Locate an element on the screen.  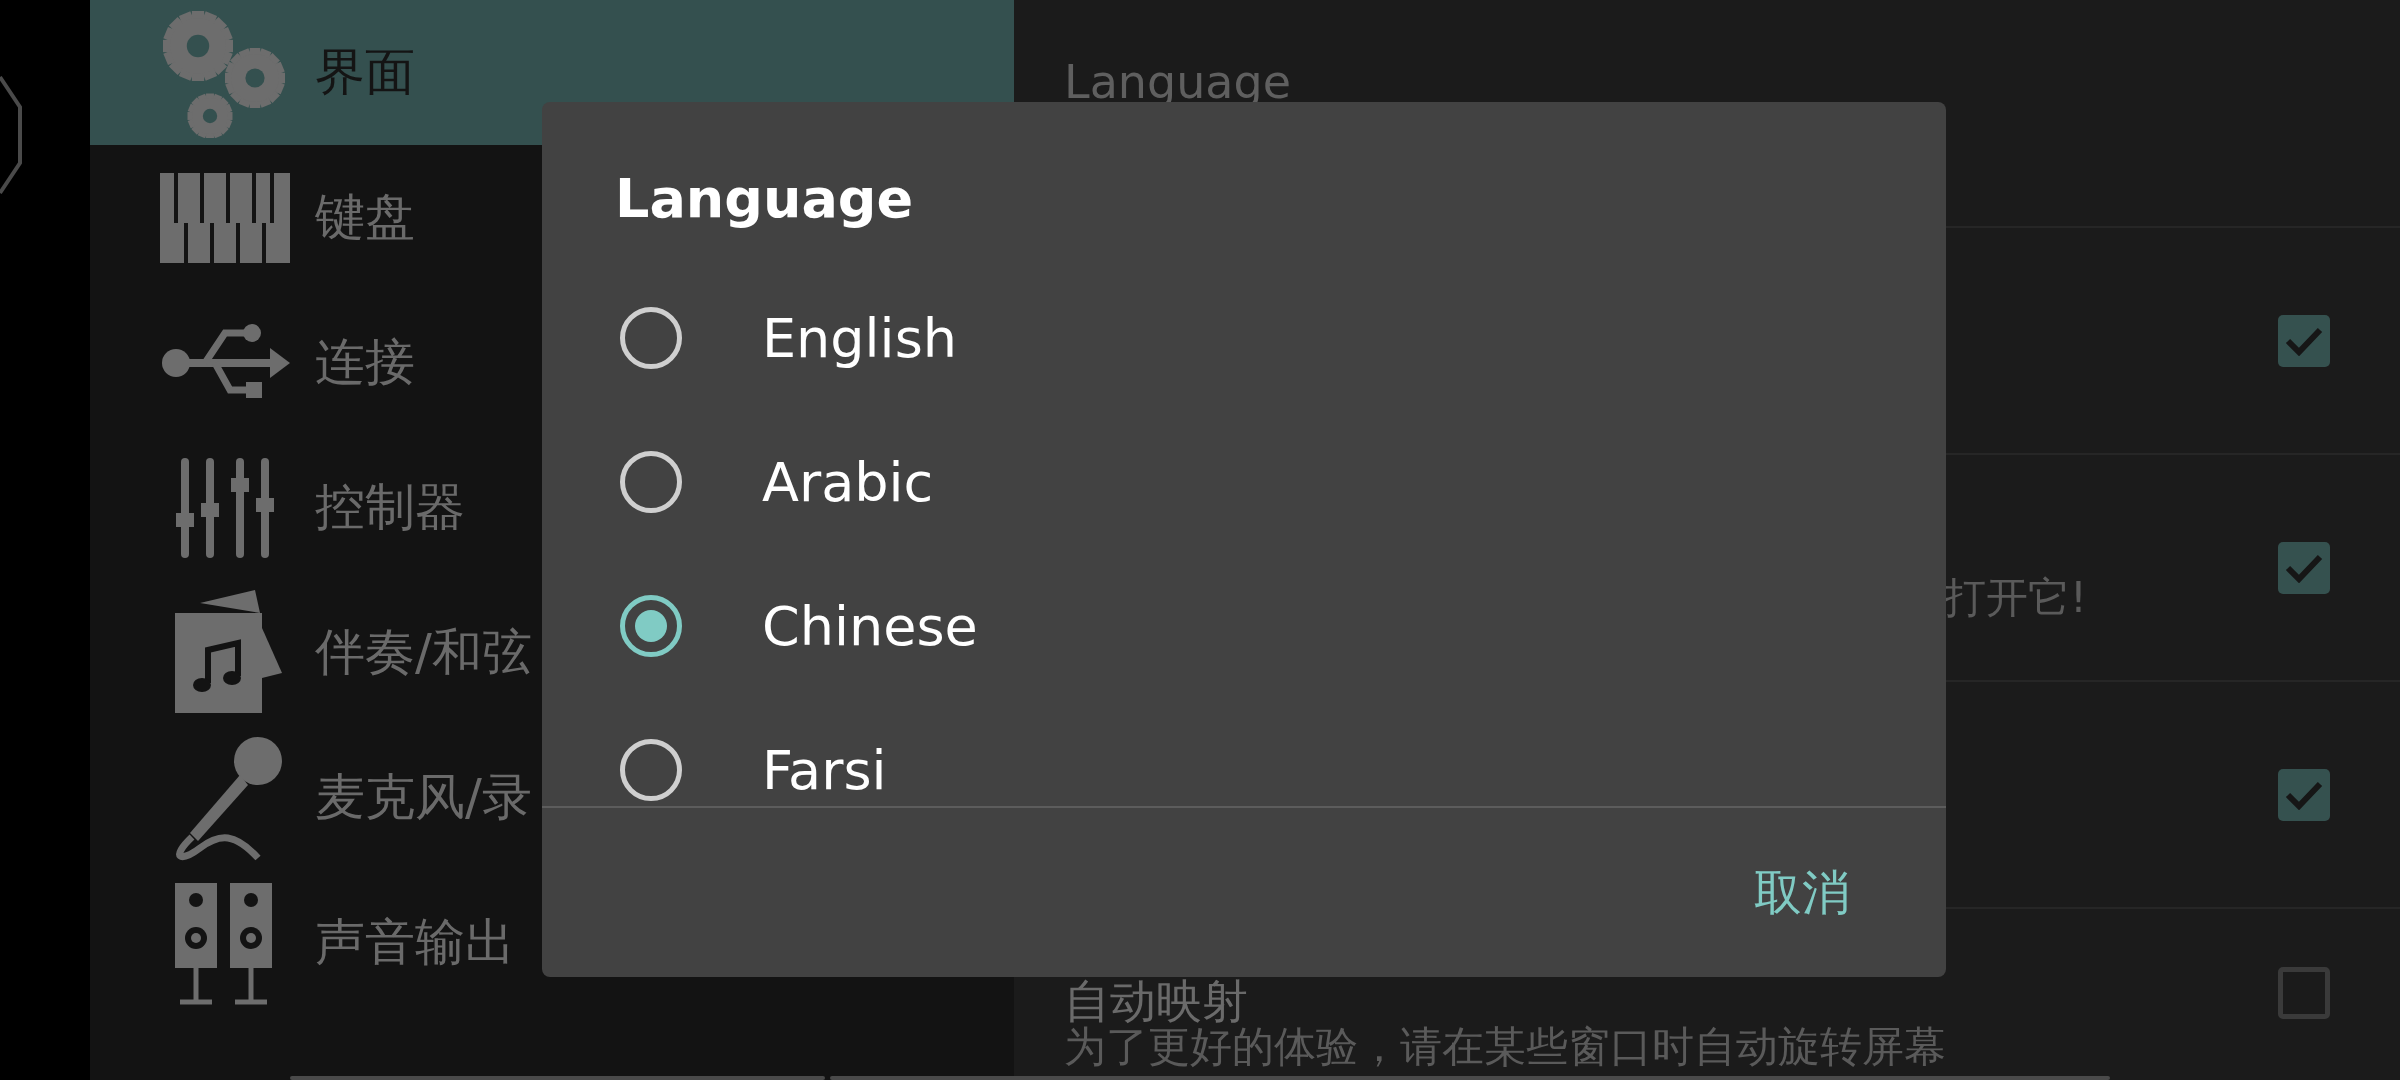
setting-description: 为了更好的体验，请在某些窗口时自动旋转屏幕 is located at coordinates (1505, 1047).